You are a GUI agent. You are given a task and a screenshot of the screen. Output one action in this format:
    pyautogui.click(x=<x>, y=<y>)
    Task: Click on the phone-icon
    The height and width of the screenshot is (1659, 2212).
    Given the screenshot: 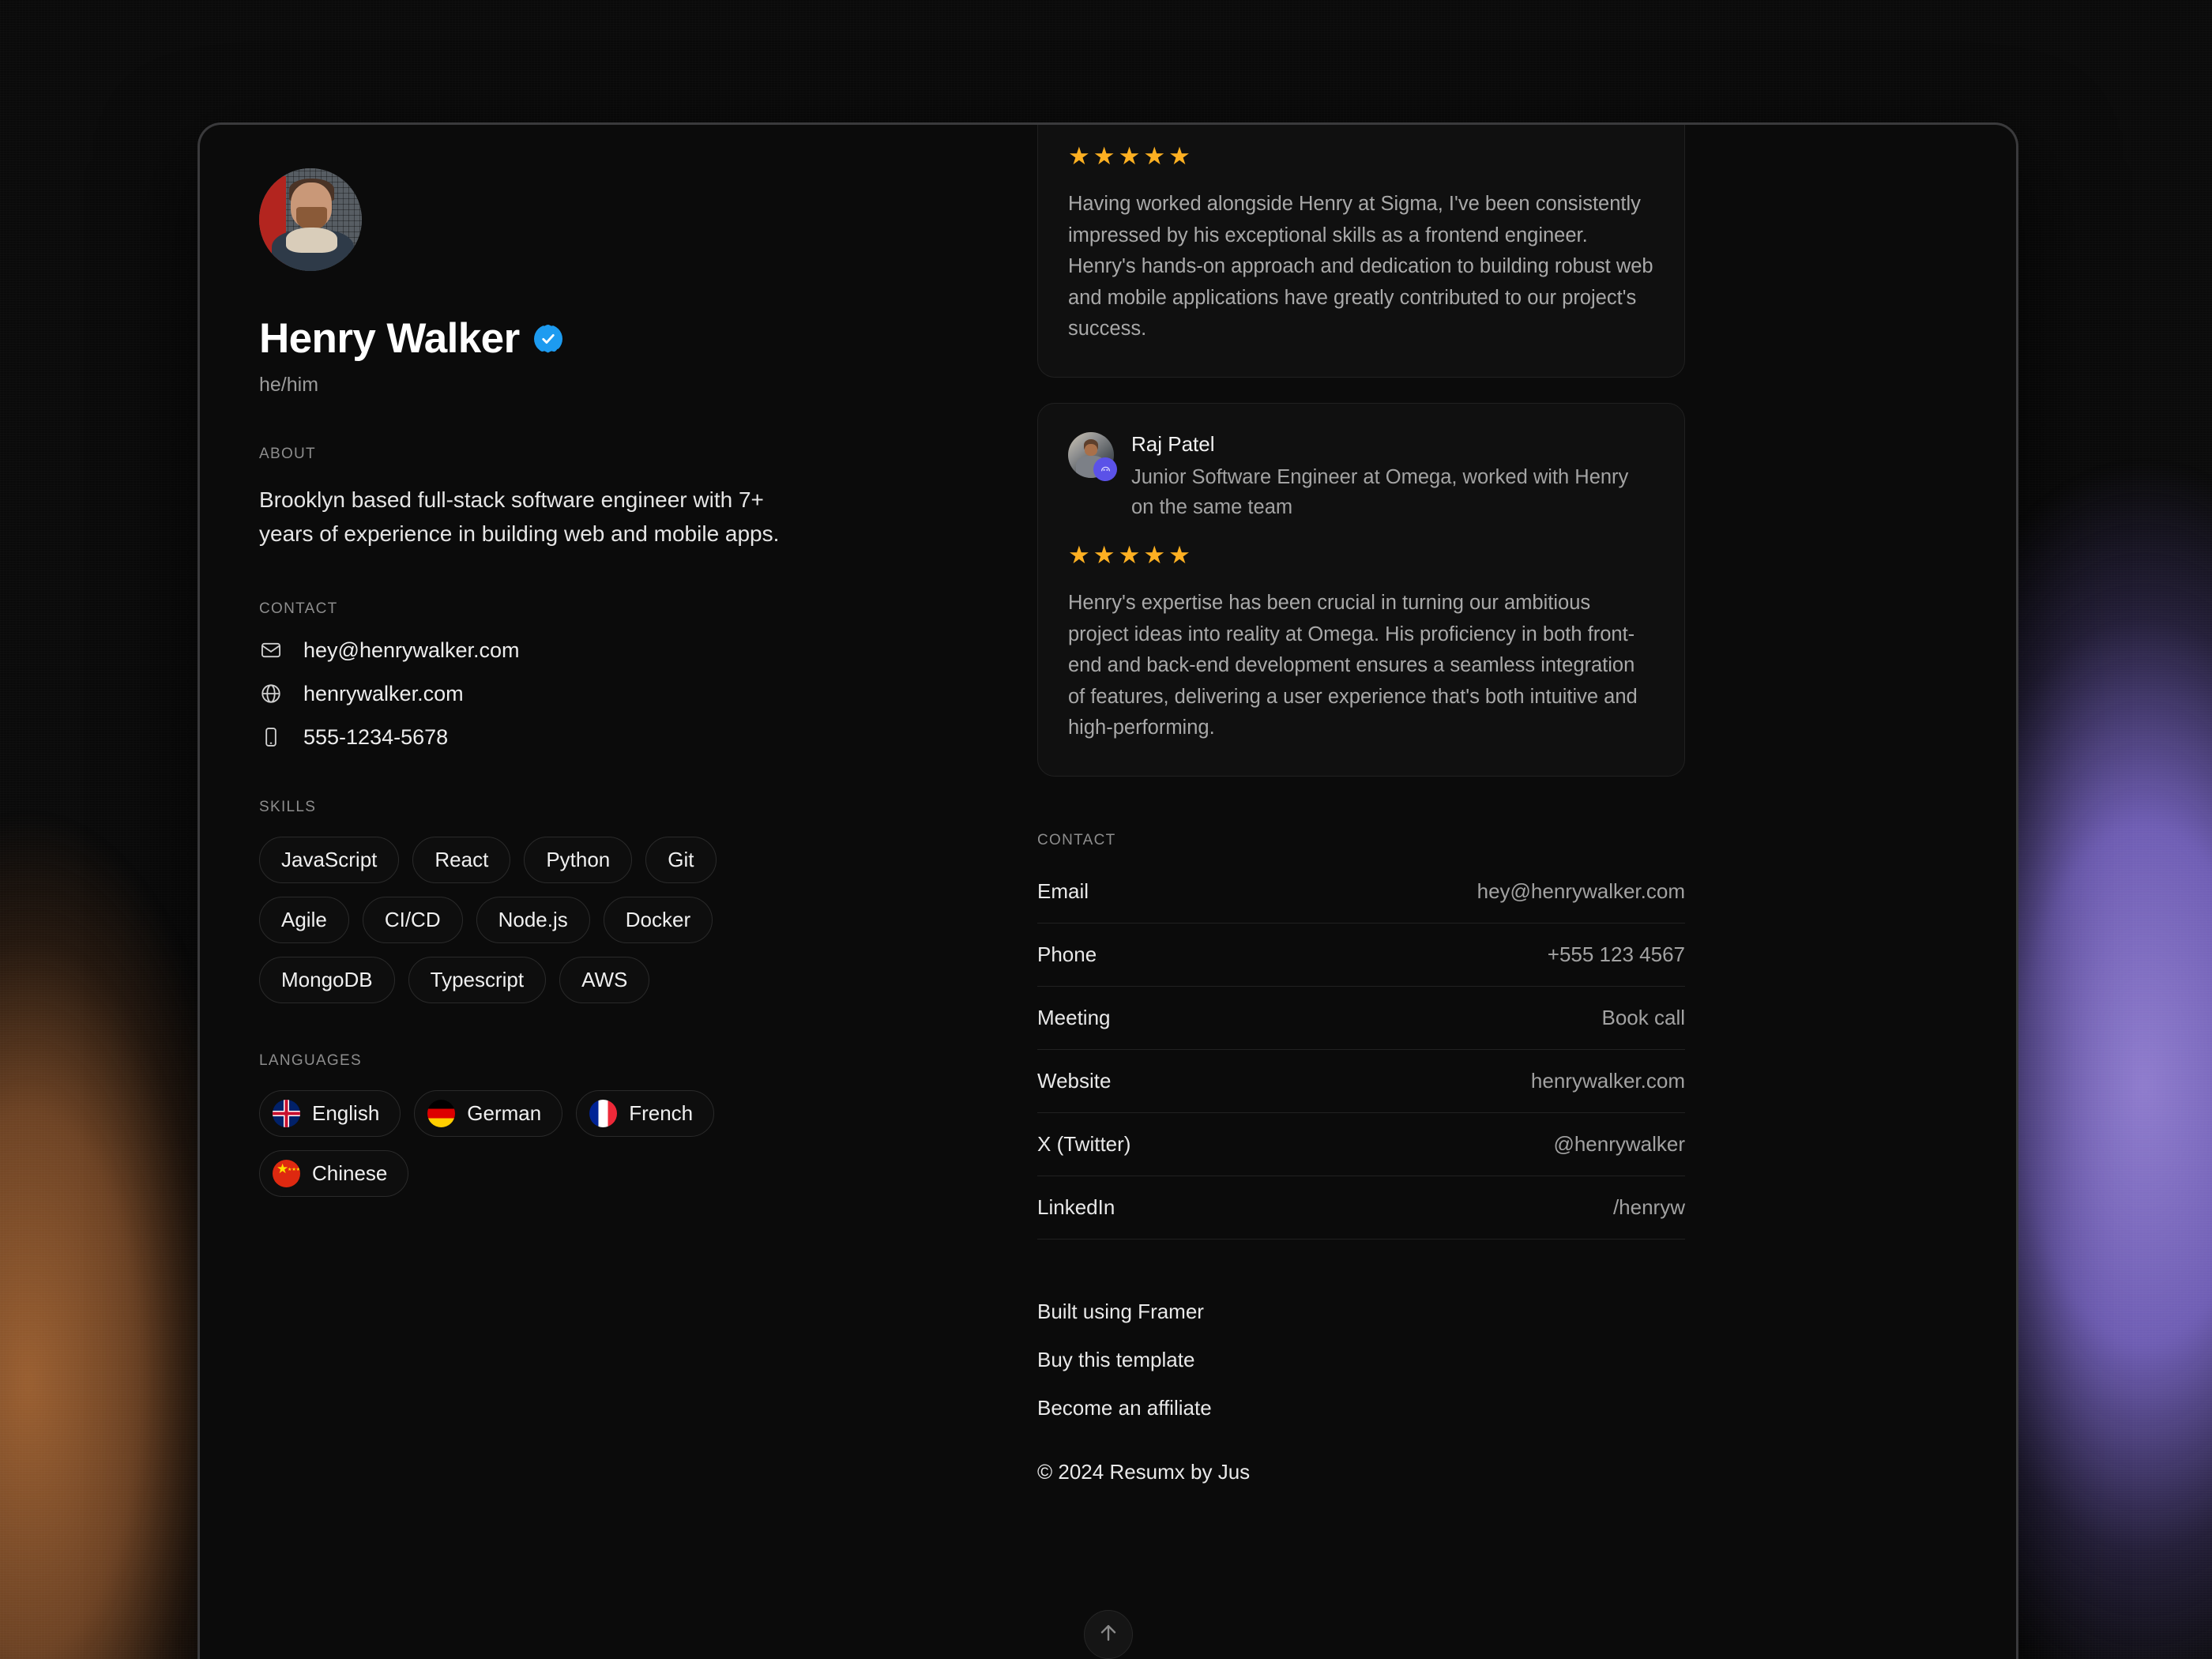 What is the action you would take?
    pyautogui.click(x=271, y=737)
    